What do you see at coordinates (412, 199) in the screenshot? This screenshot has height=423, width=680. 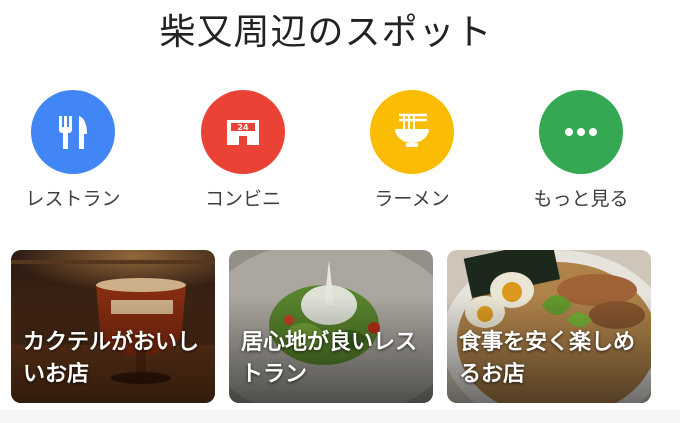 I see `category-ramen-label: ラーメン` at bounding box center [412, 199].